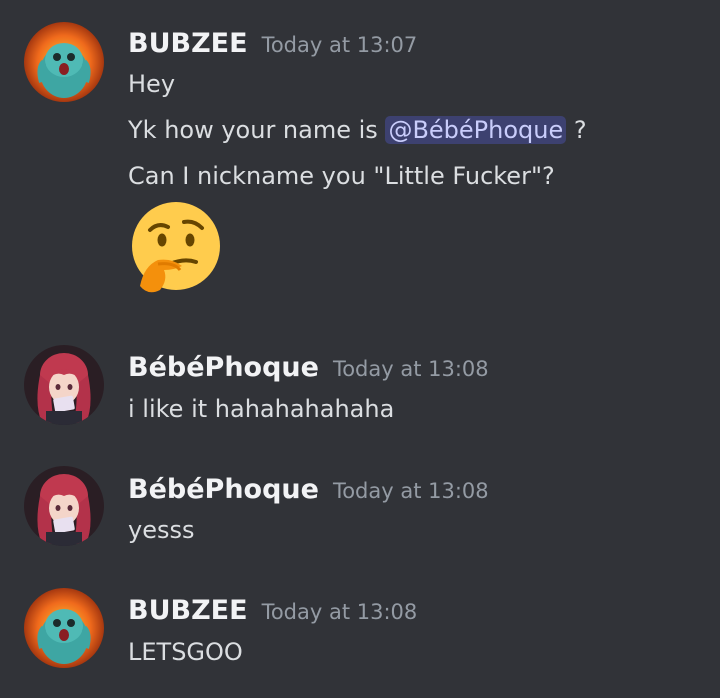 The width and height of the screenshot is (720, 698). What do you see at coordinates (185, 652) in the screenshot?
I see `message-text: LETSGOO` at bounding box center [185, 652].